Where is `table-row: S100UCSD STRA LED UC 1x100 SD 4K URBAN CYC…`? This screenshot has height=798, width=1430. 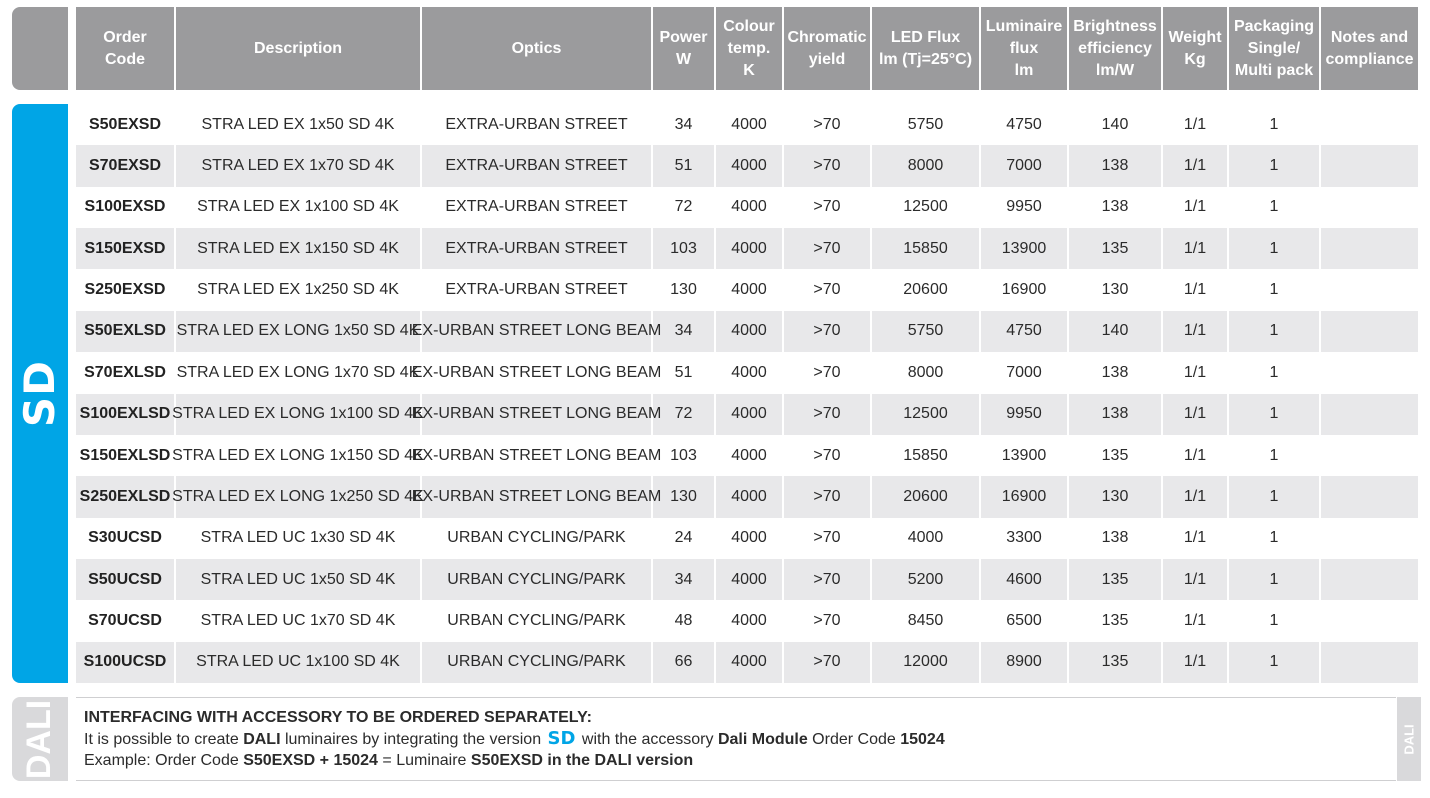 table-row: S100UCSD STRA LED UC 1x100 SD 4K URBAN CYC… is located at coordinates (747, 662).